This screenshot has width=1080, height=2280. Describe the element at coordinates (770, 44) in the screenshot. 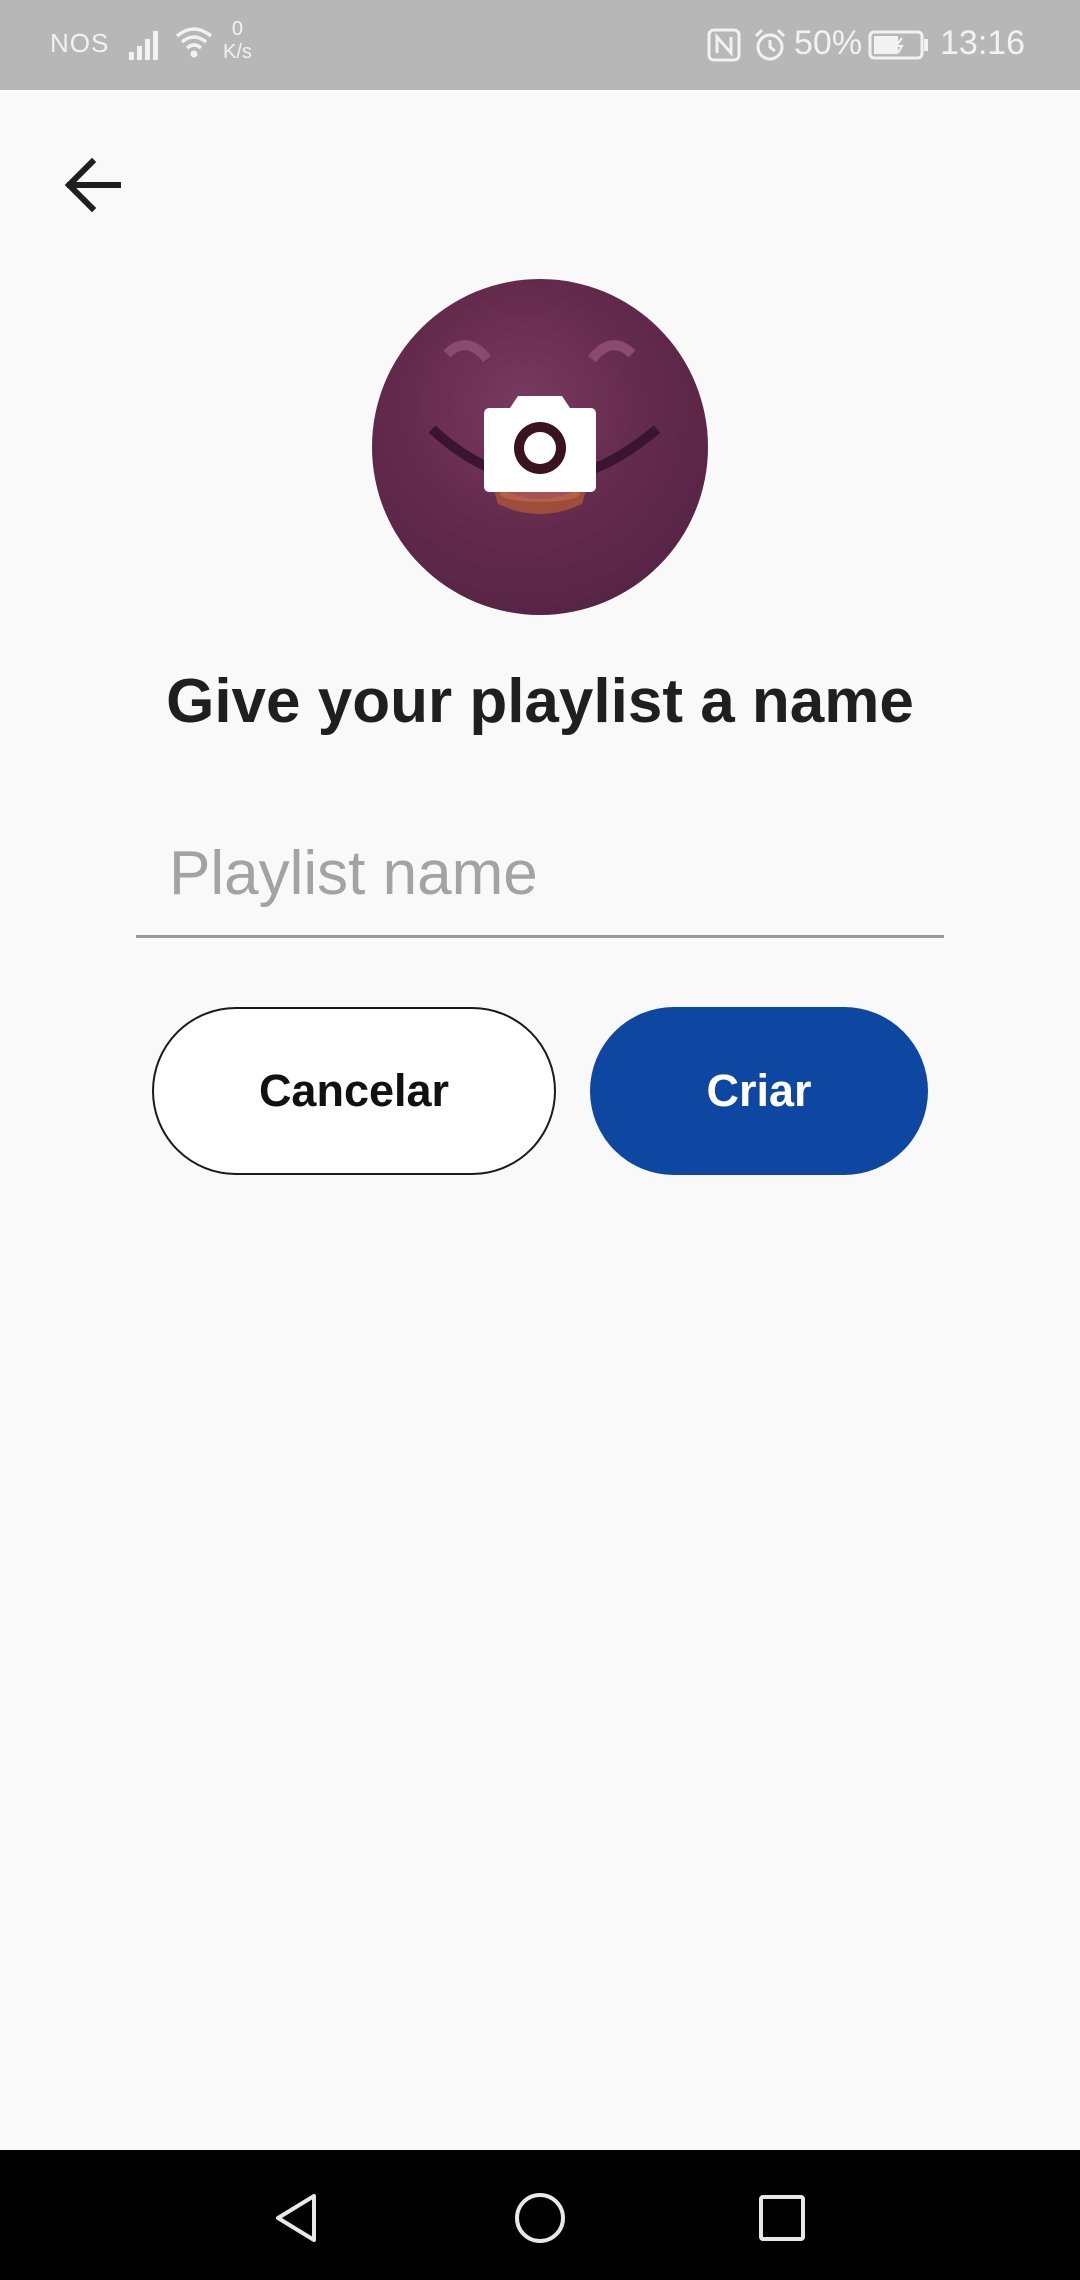

I see `alarm-icon` at that location.